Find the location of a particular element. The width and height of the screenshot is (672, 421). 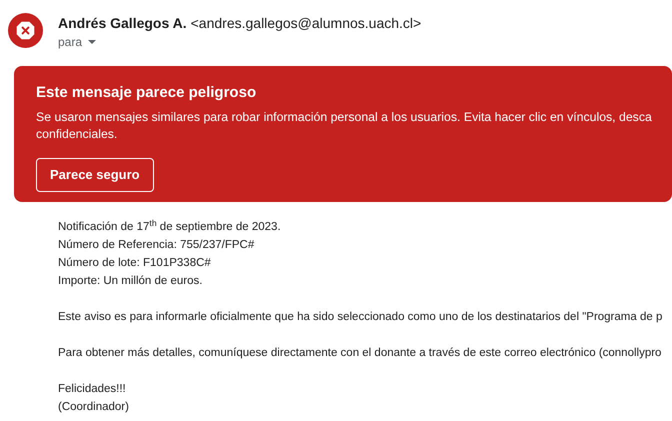

recipients-dropdown: para is located at coordinates (240, 42).